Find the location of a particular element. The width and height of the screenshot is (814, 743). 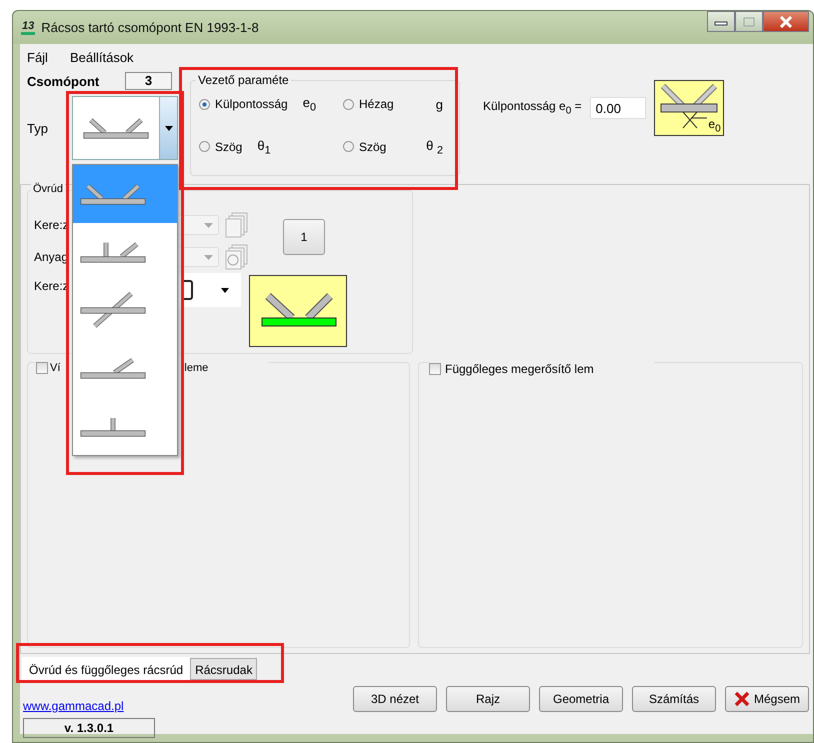

dropdown-arrow-button is located at coordinates (168, 128).